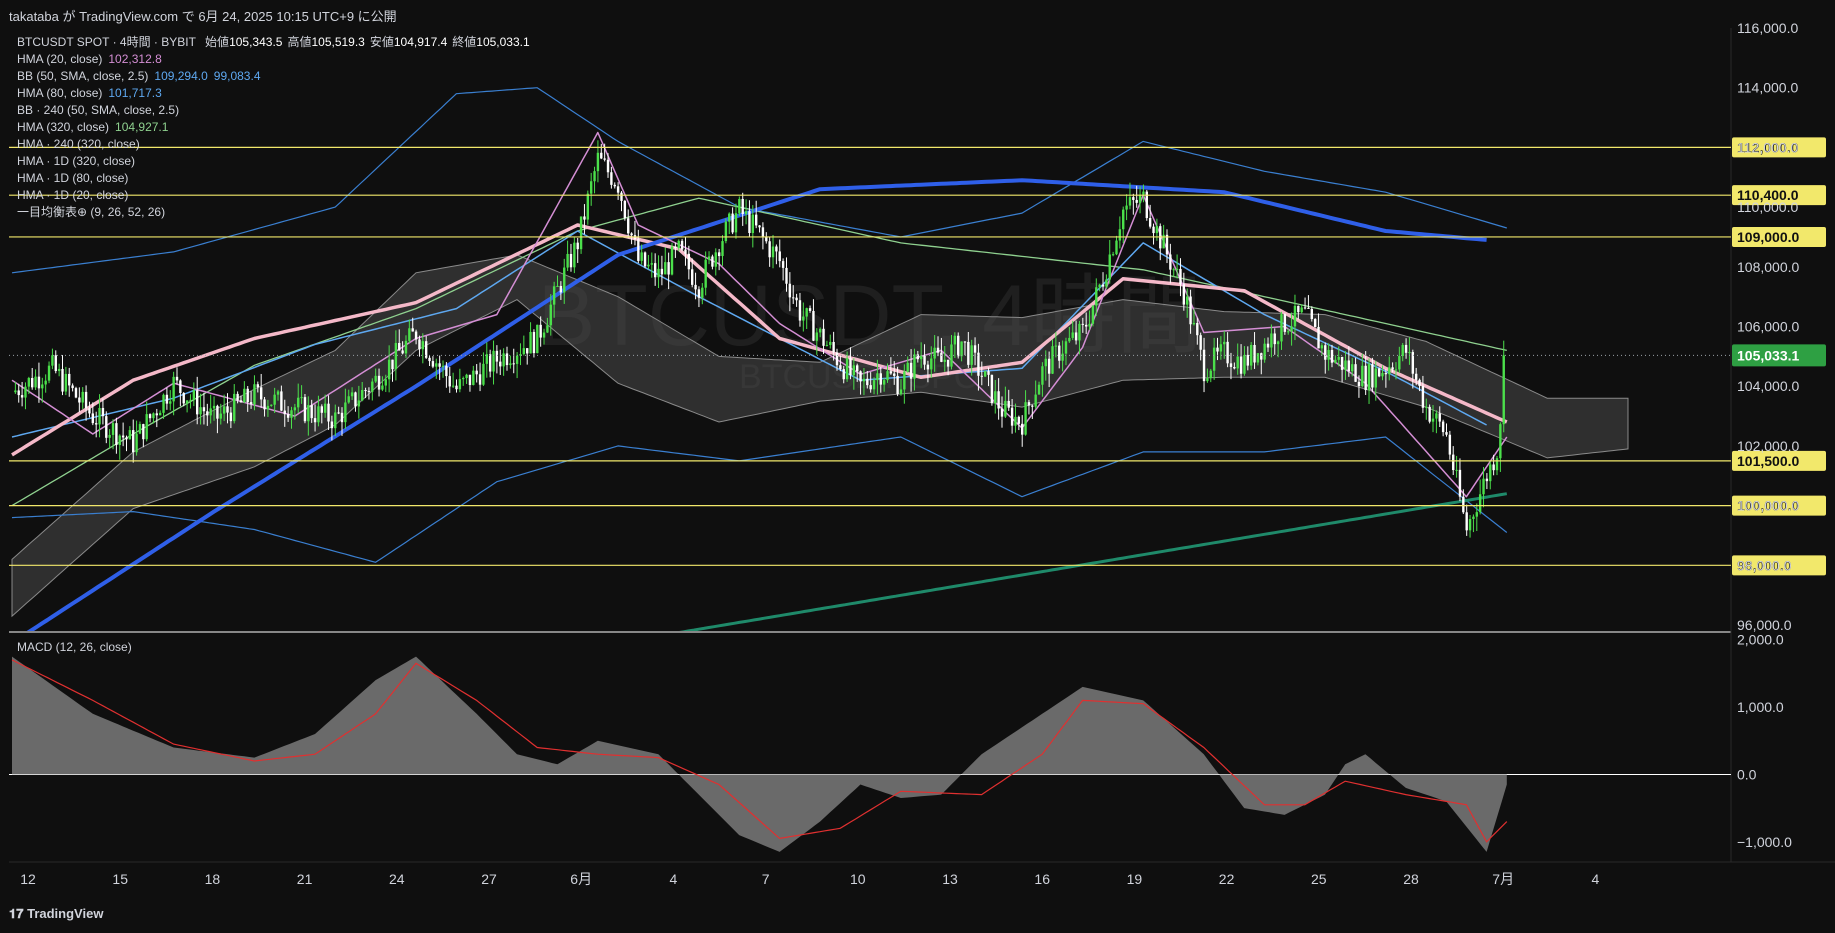 This screenshot has height=933, width=1835. I want to click on legend-indicator-row: HMA · 1D (20, close), so click(273, 195).